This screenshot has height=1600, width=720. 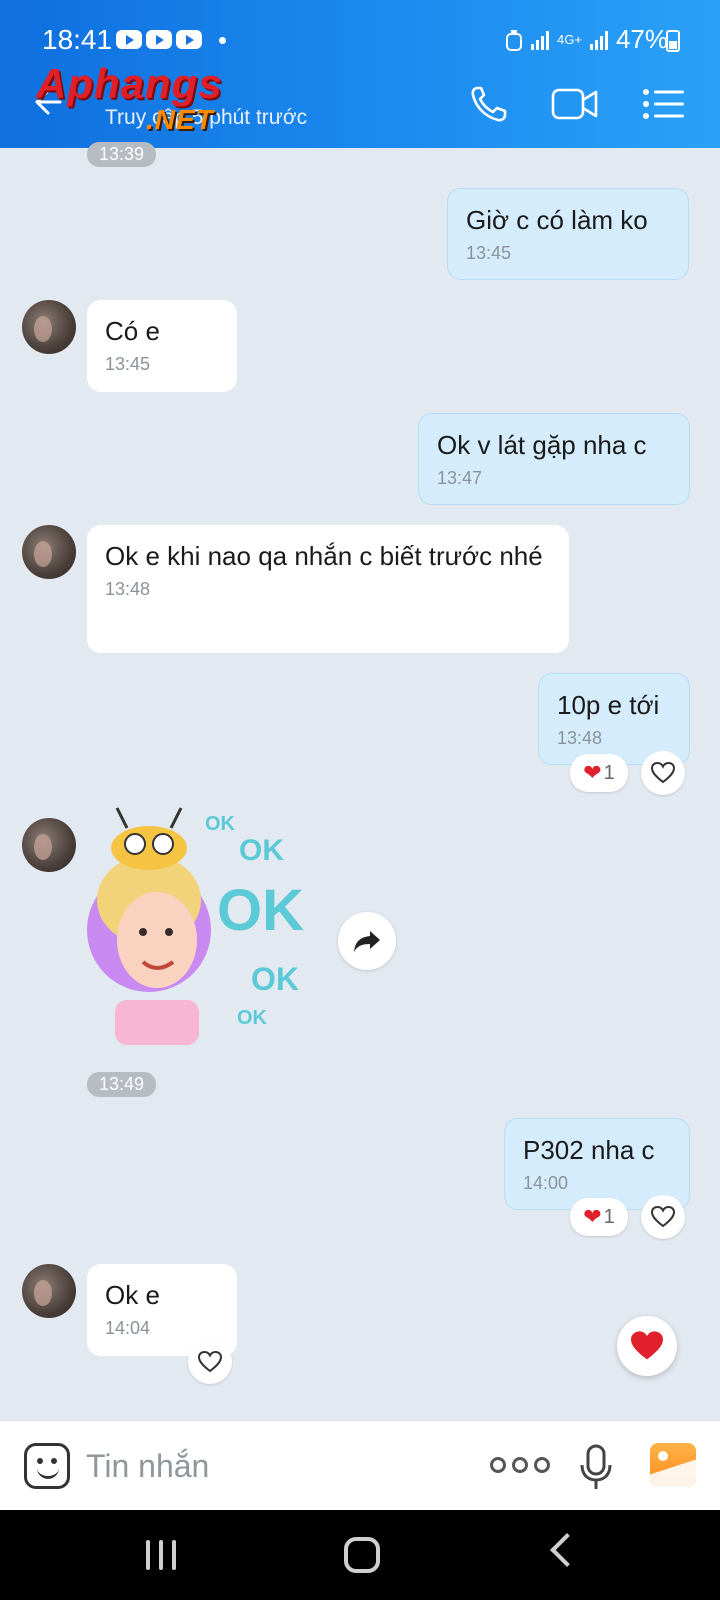 What do you see at coordinates (586, 39) in the screenshot?
I see `status-indicators: 4G+ 47%` at bounding box center [586, 39].